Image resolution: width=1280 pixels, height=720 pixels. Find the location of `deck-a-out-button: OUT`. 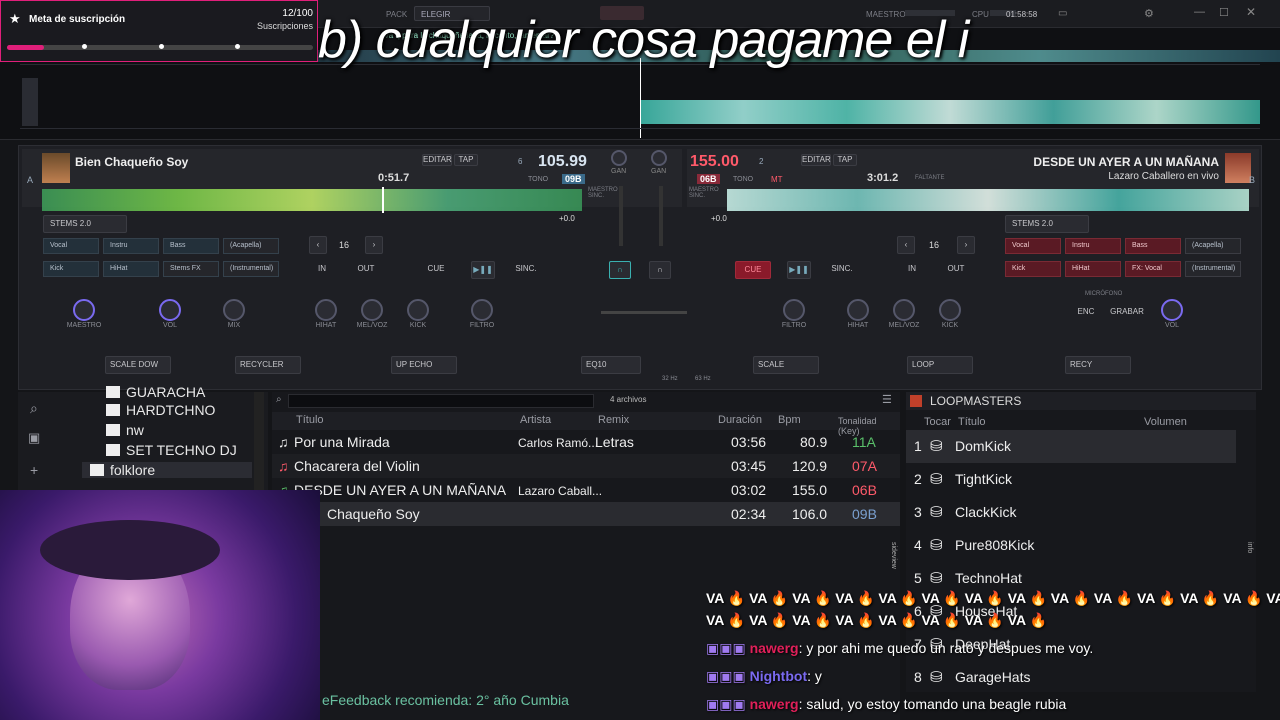

deck-a-out-button: OUT is located at coordinates (366, 270).